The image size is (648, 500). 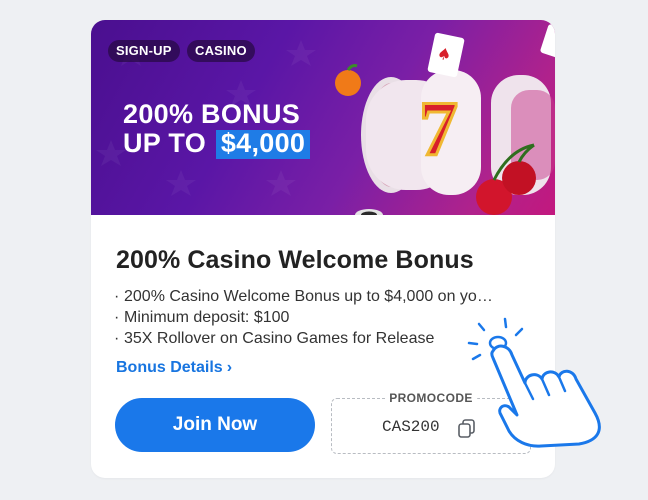 What do you see at coordinates (221, 51) in the screenshot?
I see `casino-tag: CASINO` at bounding box center [221, 51].